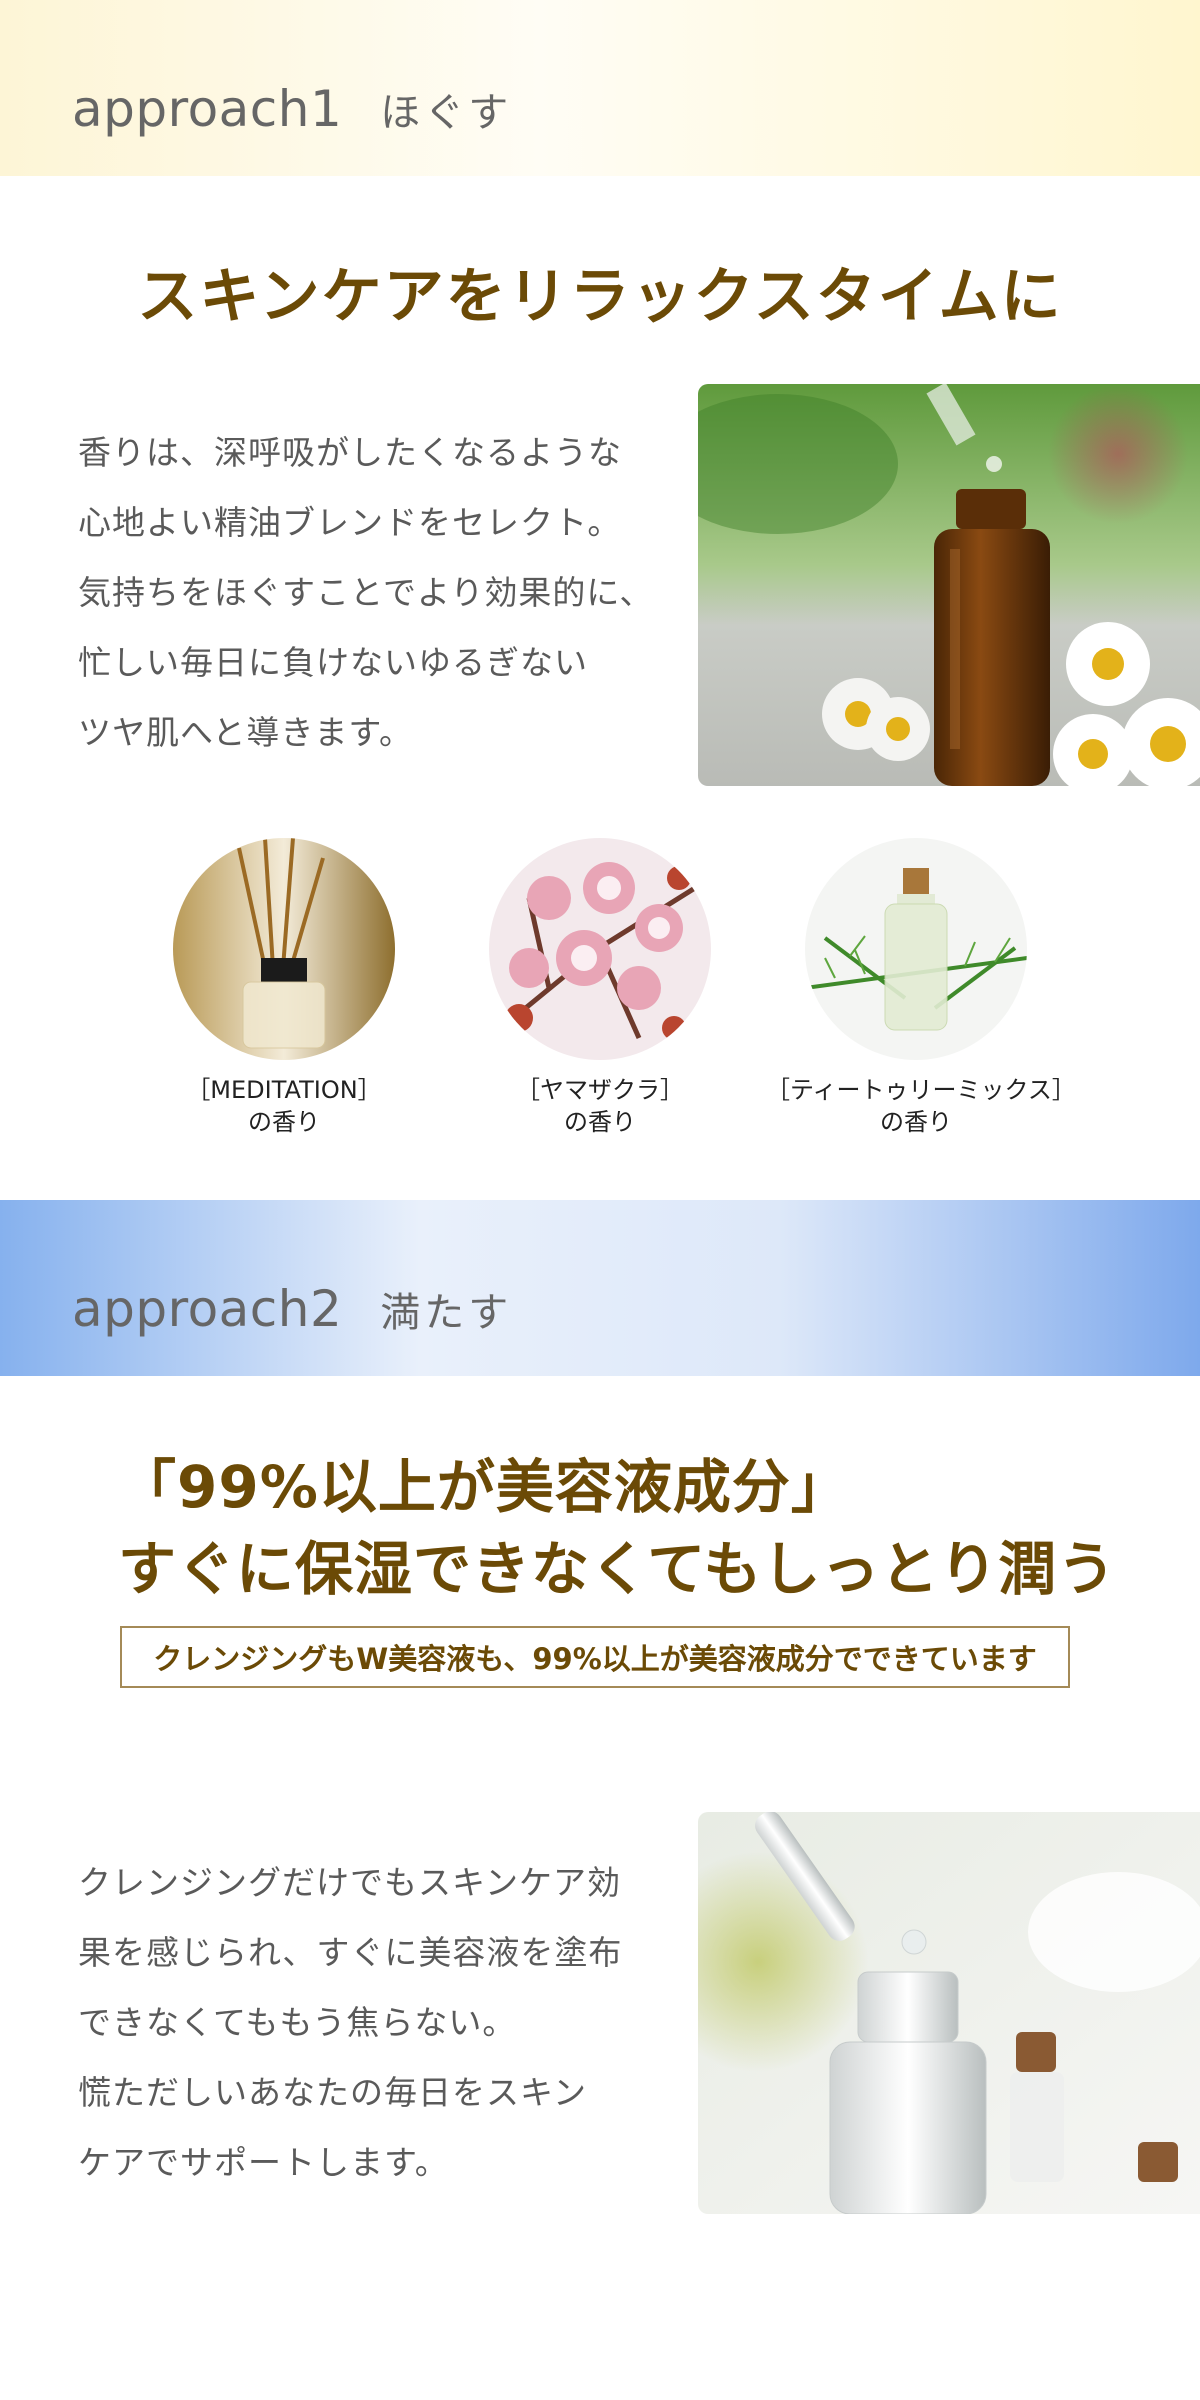 This screenshot has height=2400, width=1200. What do you see at coordinates (333, 662) in the screenshot?
I see `approach1-body-line: 忙しい毎日に負けないゆるぎない` at bounding box center [333, 662].